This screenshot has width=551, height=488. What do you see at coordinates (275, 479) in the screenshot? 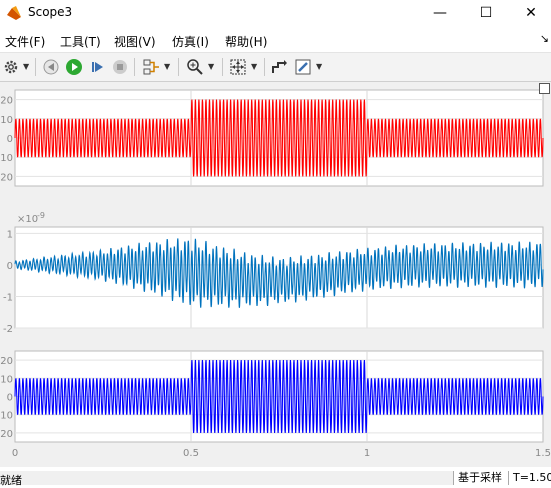
I see `status-bar: 就绪 基于采样 T=1.500` at bounding box center [275, 479].